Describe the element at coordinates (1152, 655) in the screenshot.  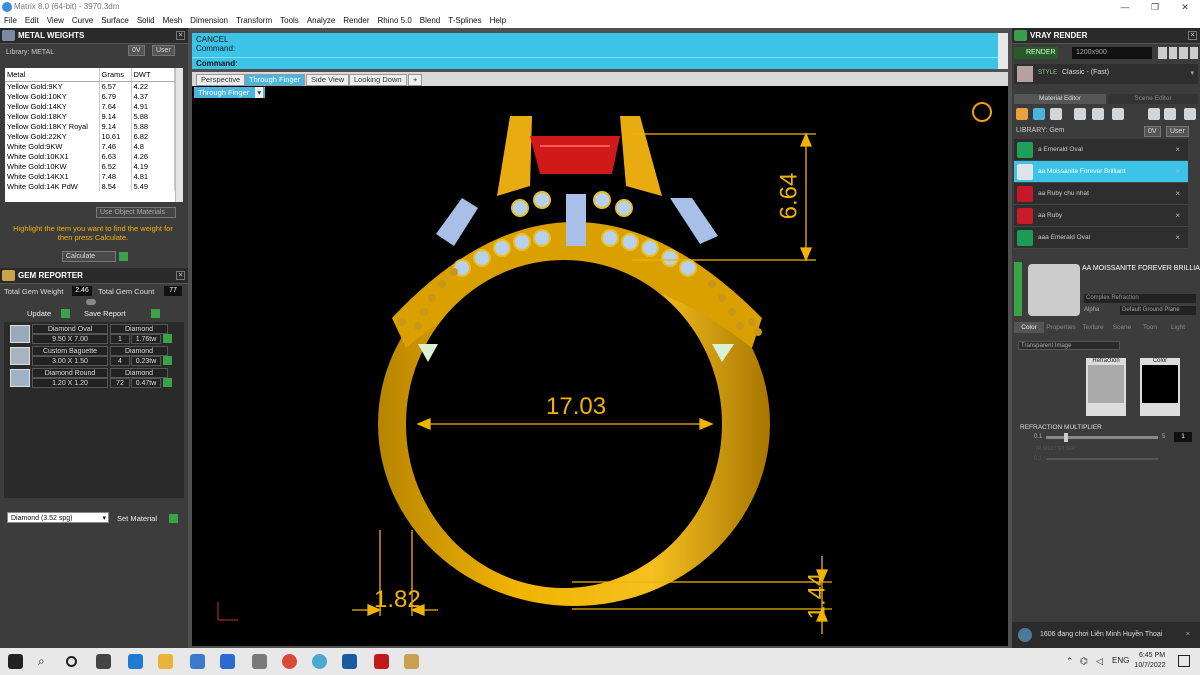
I see `clock-time: 6:45 PM` at that location.